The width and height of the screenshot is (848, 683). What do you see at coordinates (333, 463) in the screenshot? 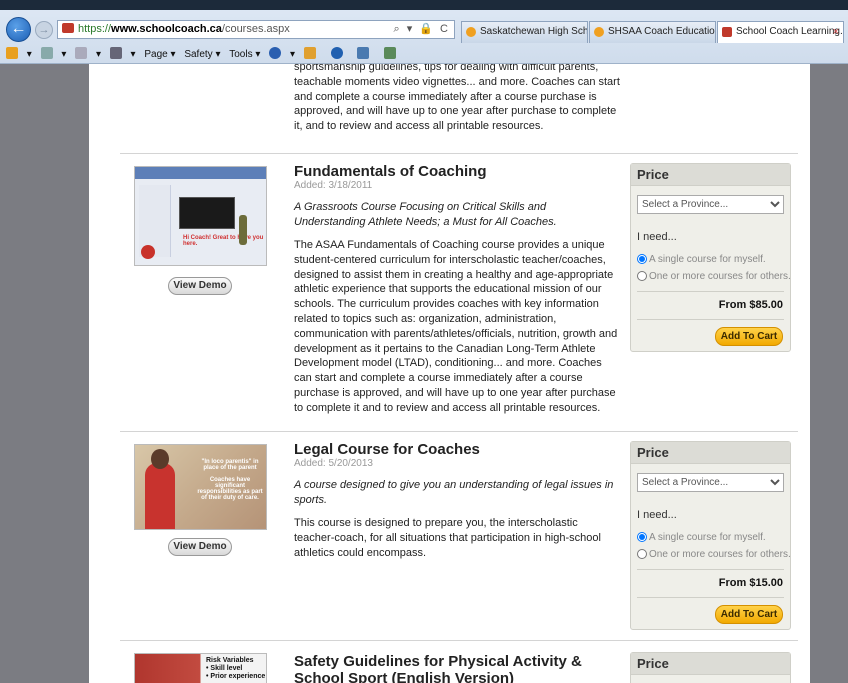
I see `course-added-date: Added: 5/20/2013` at bounding box center [333, 463].